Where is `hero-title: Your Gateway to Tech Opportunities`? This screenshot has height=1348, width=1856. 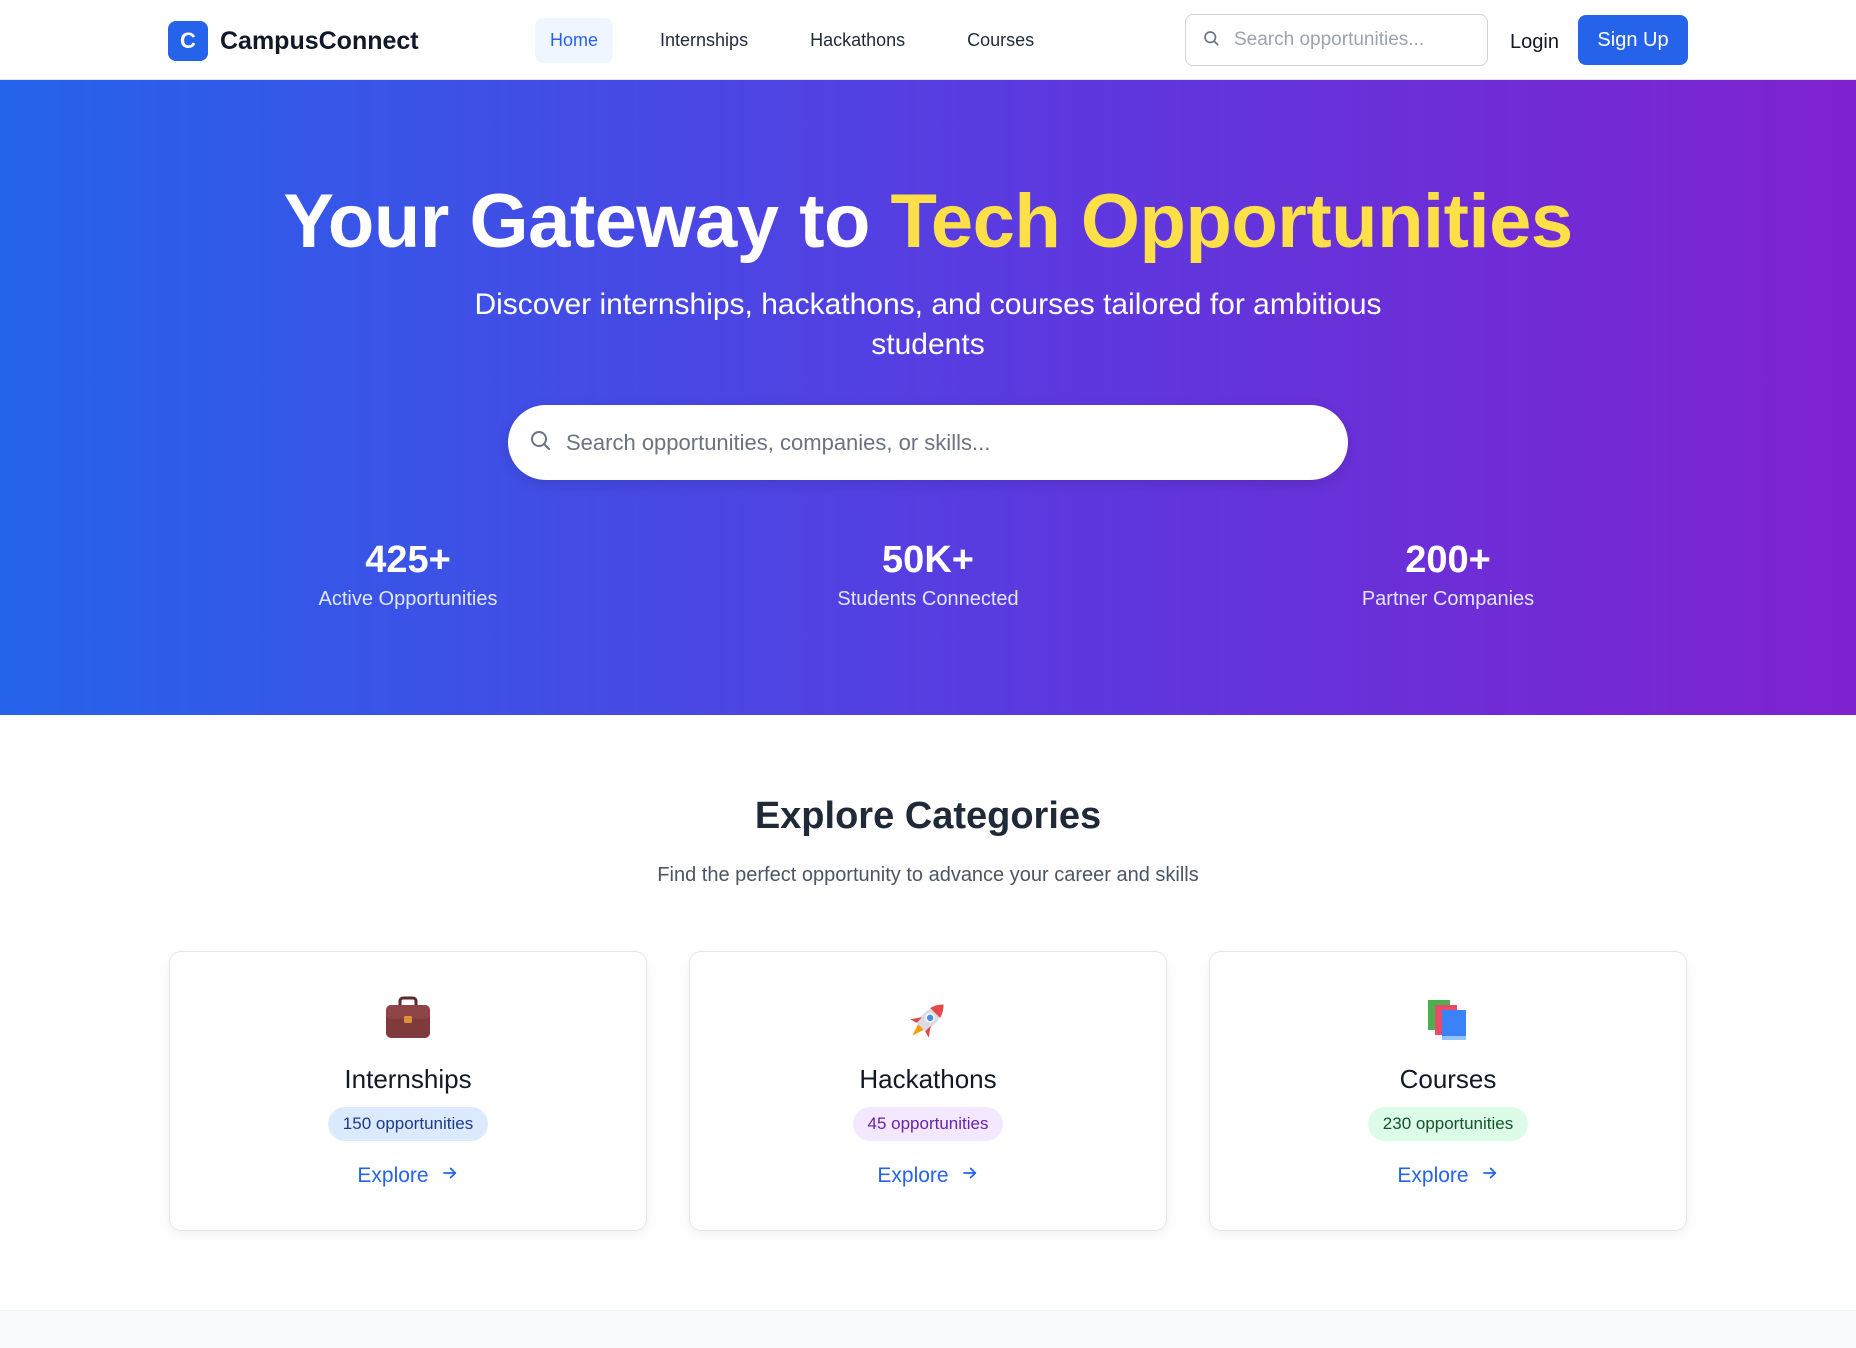
hero-title: Your Gateway to Tech Opportunities is located at coordinates (928, 221).